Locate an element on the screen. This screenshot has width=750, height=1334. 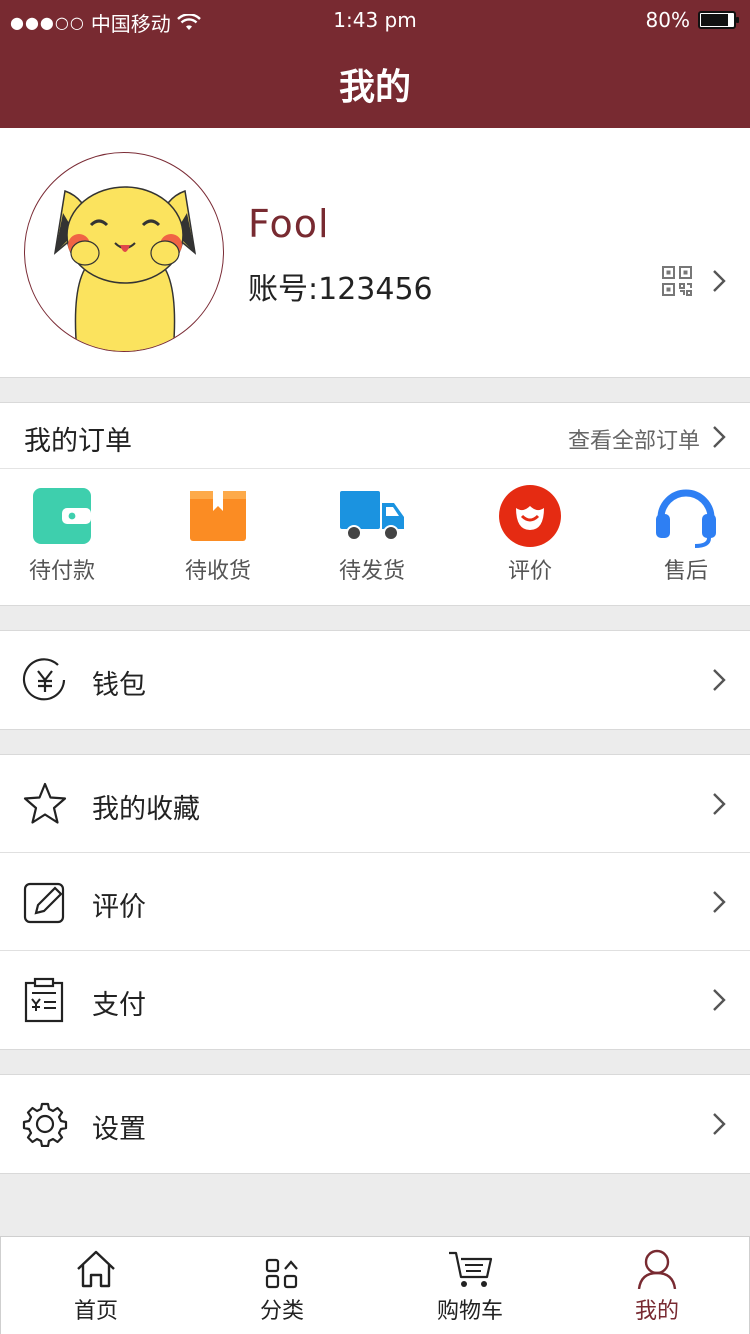
tab-label: 首页 is located at coordinates (95, 1311).